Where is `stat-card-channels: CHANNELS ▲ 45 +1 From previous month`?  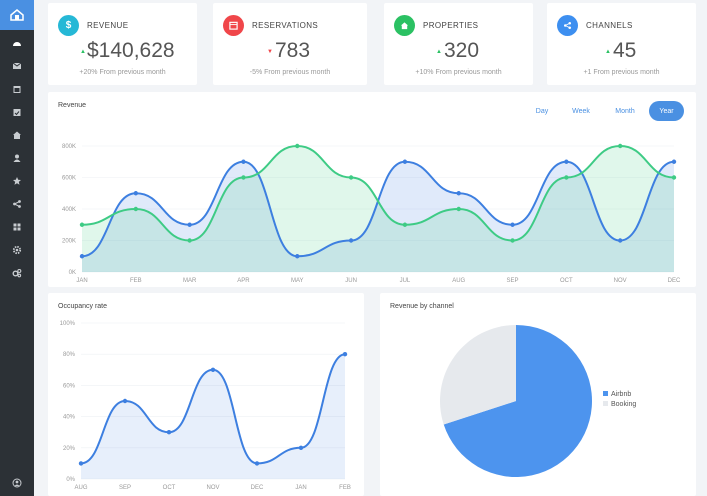
stat-card-channels: CHANNELS ▲ 45 +1 From previous month is located at coordinates (621, 44).